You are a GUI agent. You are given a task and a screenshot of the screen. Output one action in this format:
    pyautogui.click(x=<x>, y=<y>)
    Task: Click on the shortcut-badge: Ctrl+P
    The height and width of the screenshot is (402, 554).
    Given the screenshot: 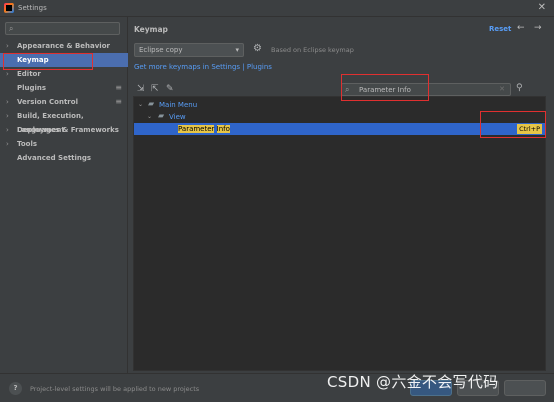 What is the action you would take?
    pyautogui.click(x=529, y=129)
    